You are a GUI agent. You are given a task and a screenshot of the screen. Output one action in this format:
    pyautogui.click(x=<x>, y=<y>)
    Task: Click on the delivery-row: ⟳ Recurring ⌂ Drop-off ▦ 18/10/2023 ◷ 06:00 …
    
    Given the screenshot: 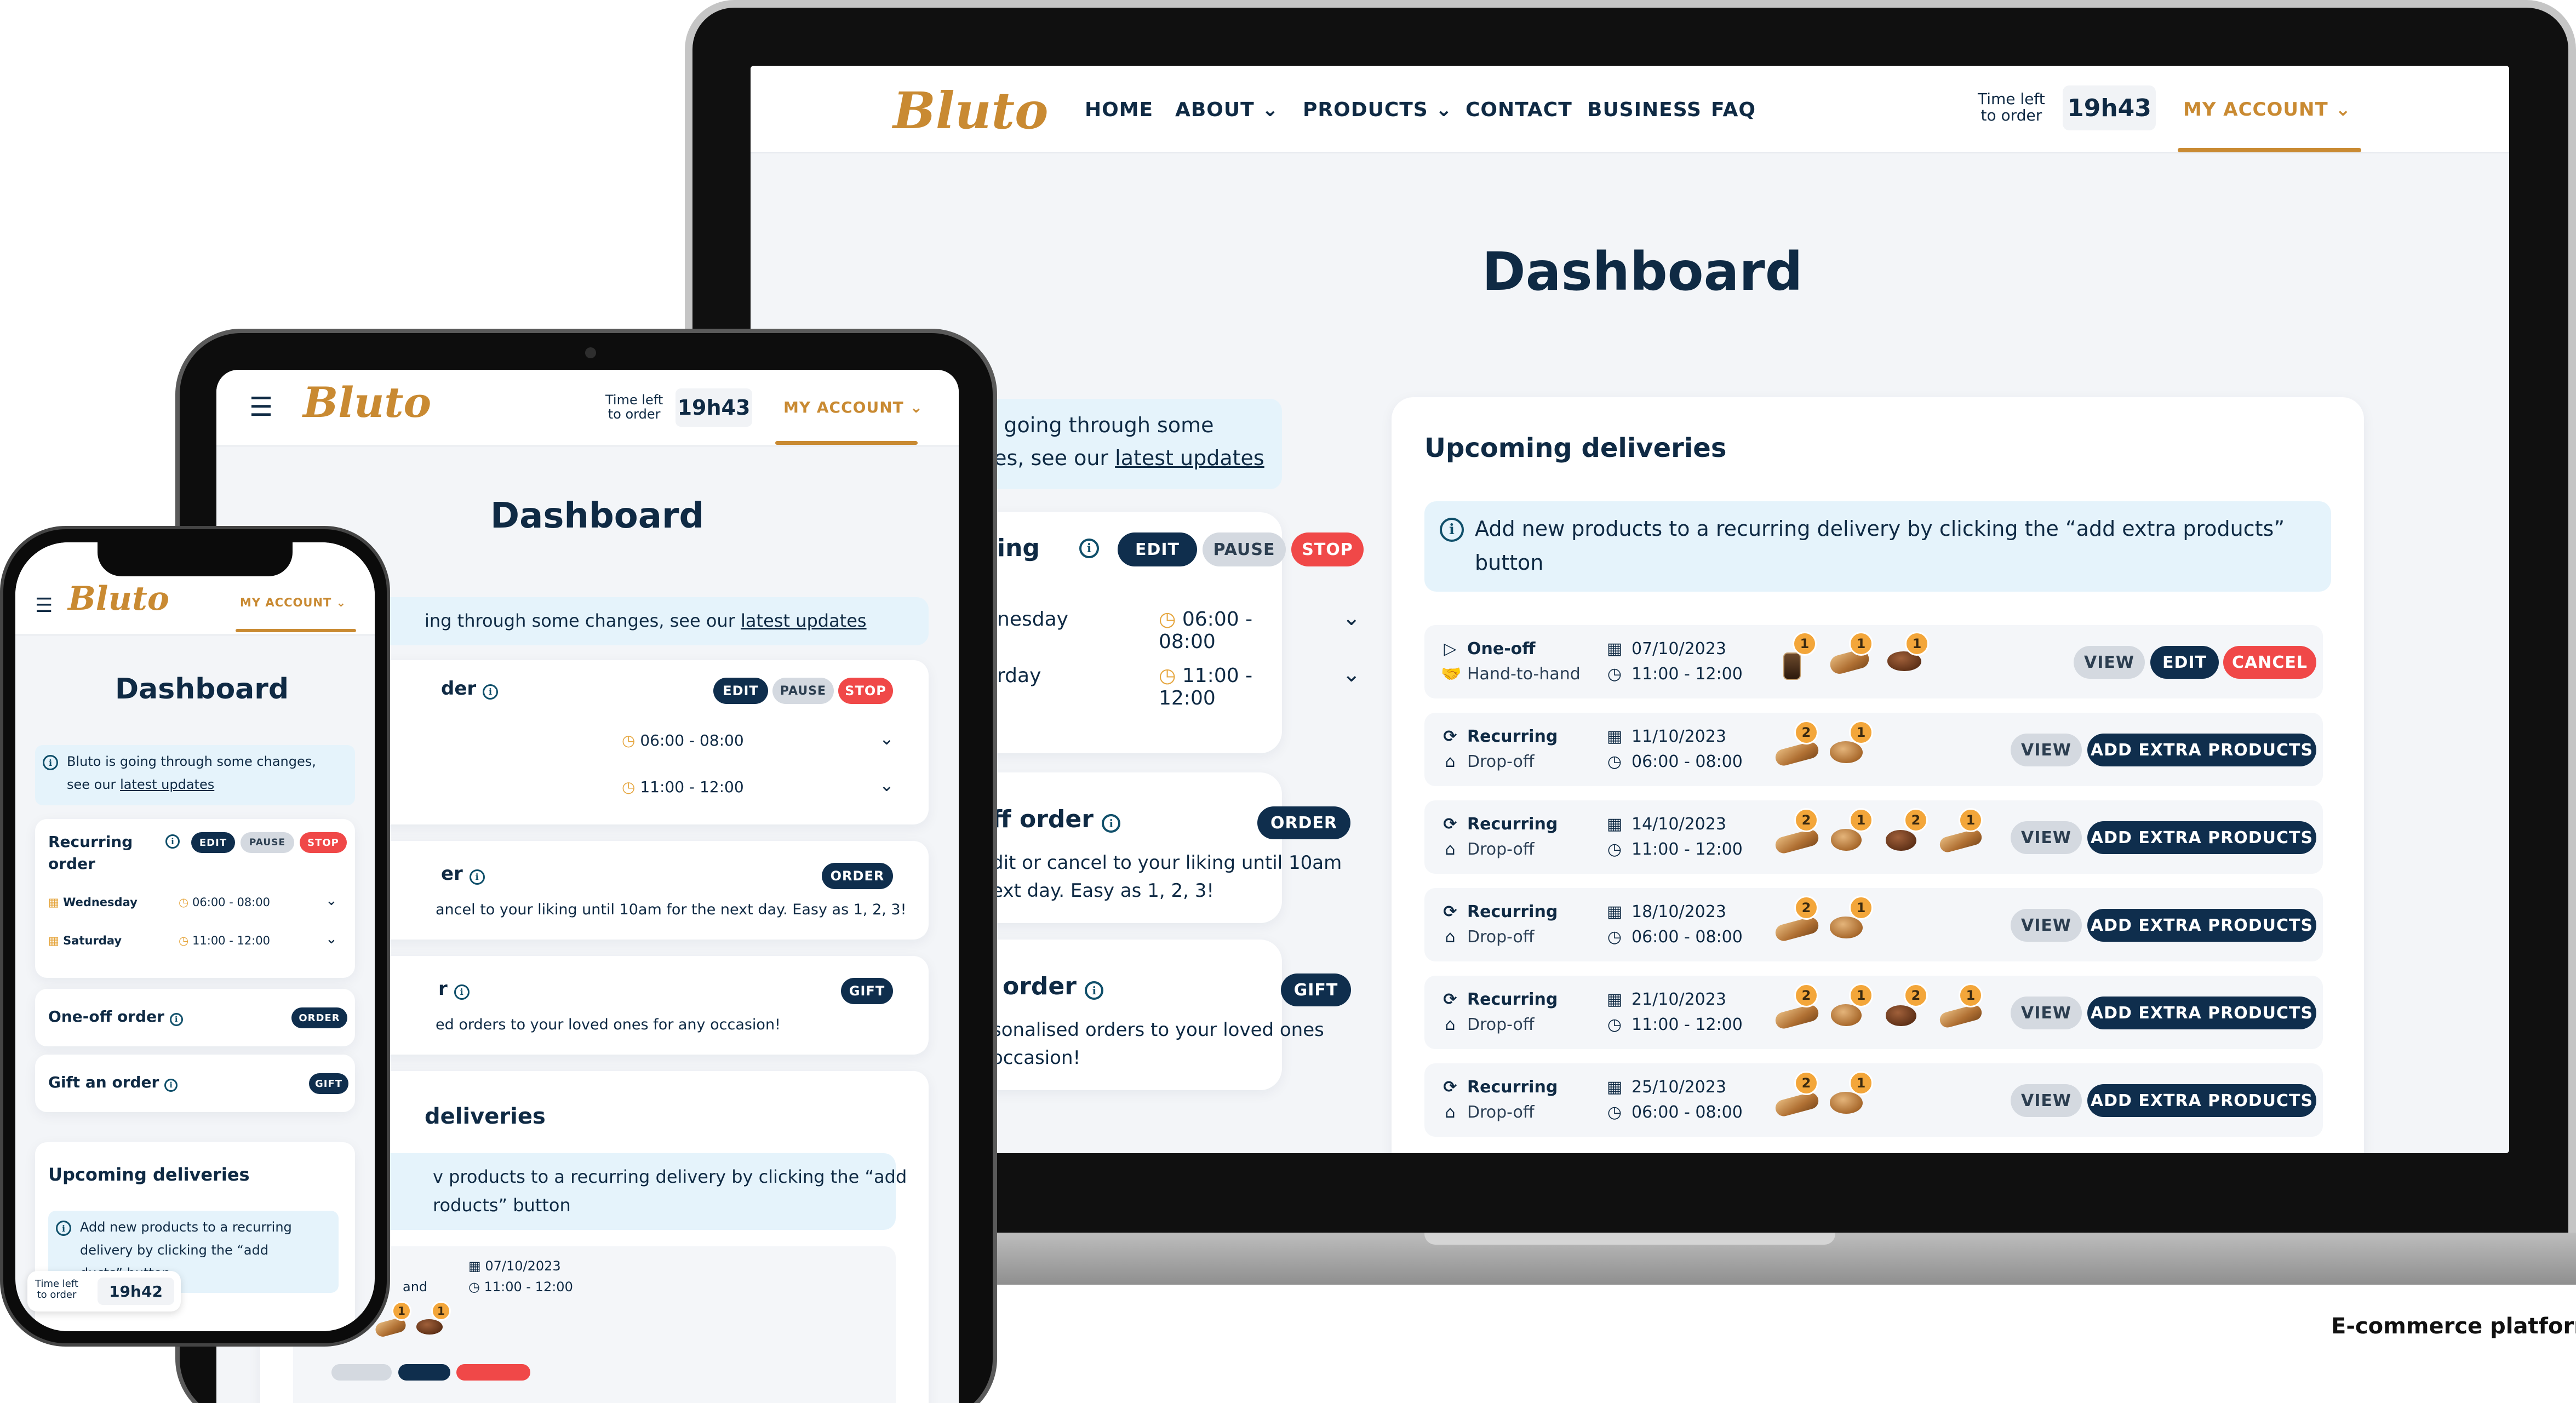 What is the action you would take?
    pyautogui.click(x=1873, y=924)
    